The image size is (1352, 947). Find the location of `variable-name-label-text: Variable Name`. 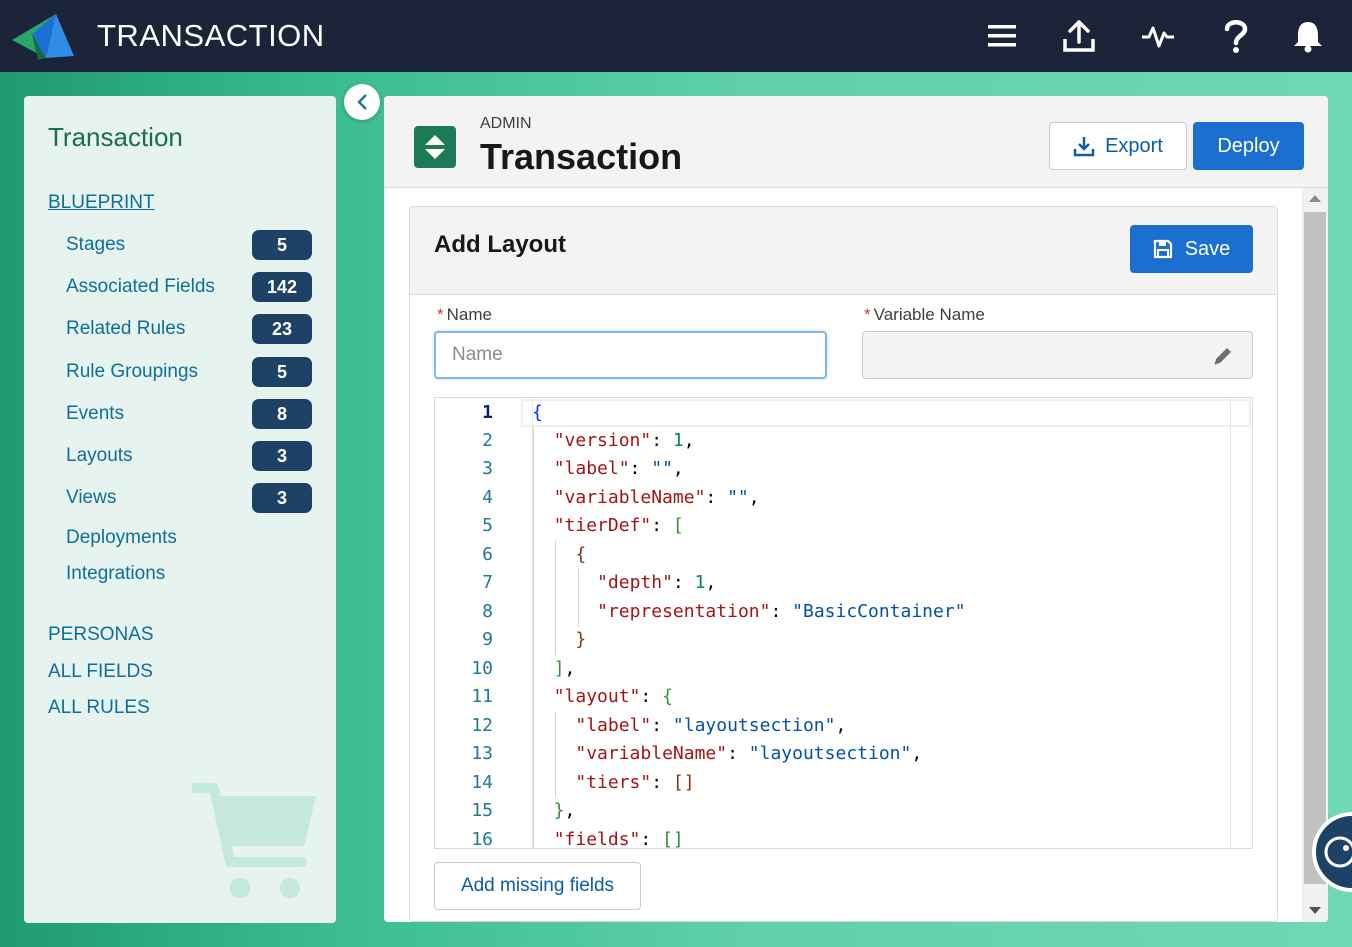

variable-name-label-text: Variable Name is located at coordinates (929, 314).